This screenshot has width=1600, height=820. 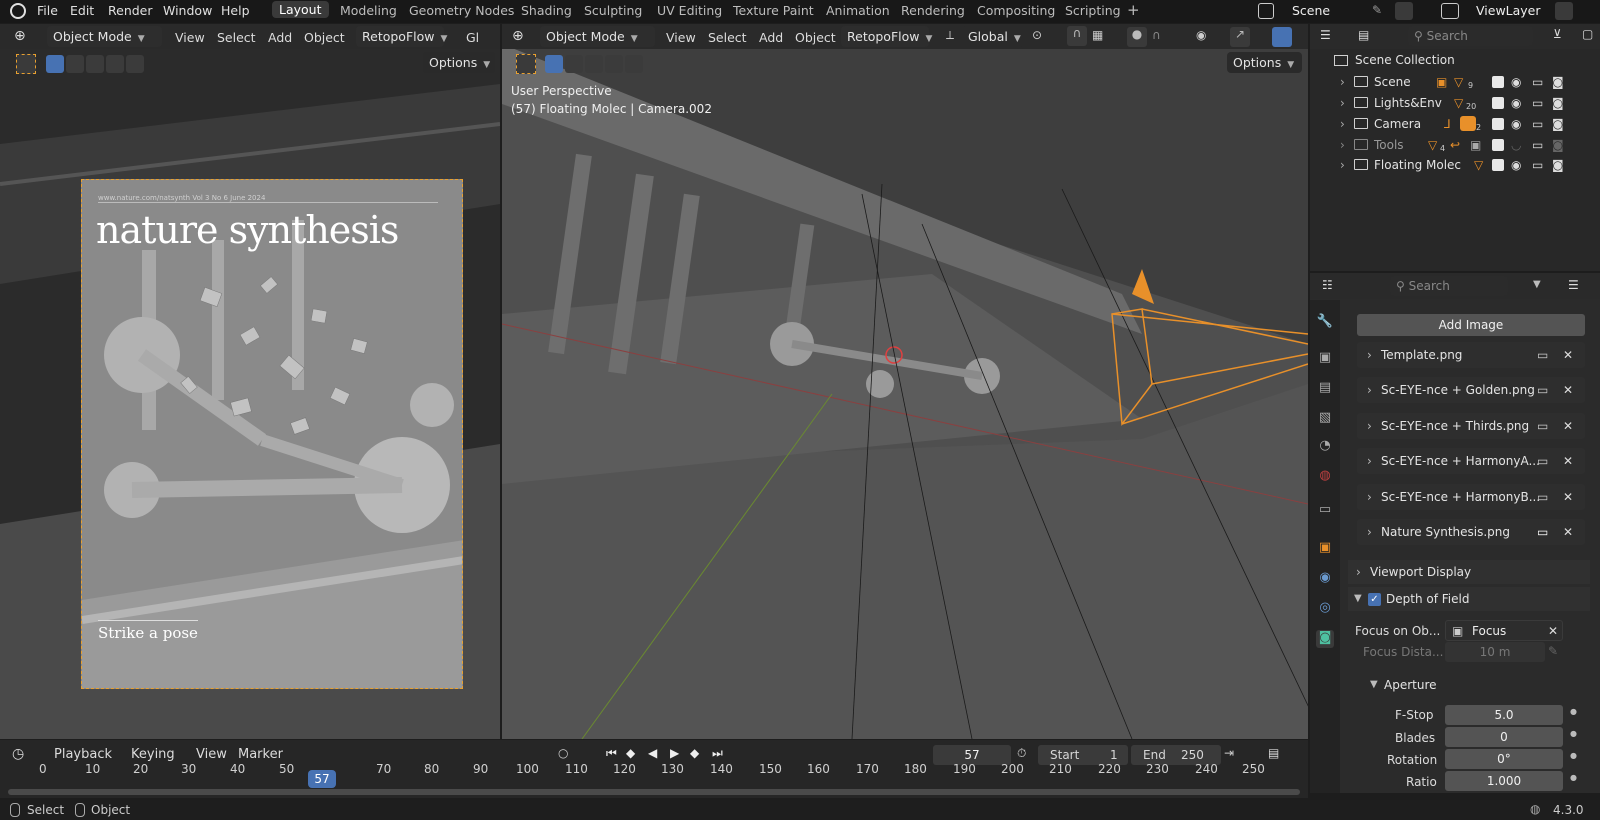 I want to click on stopwatch-icon: ⏱, so click(x=1021, y=753).